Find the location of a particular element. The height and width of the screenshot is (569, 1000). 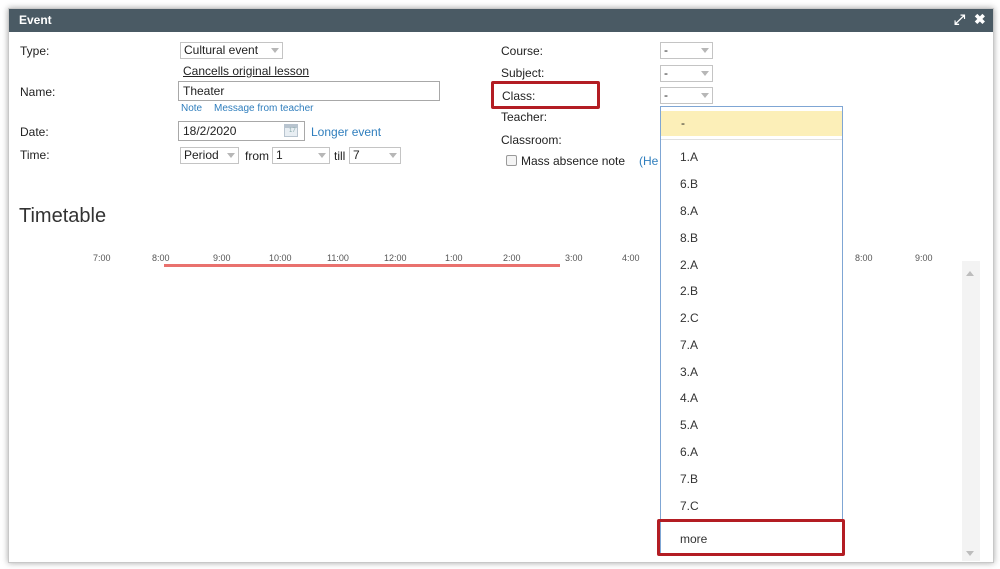

time-tick: 11:00 is located at coordinates (338, 258).